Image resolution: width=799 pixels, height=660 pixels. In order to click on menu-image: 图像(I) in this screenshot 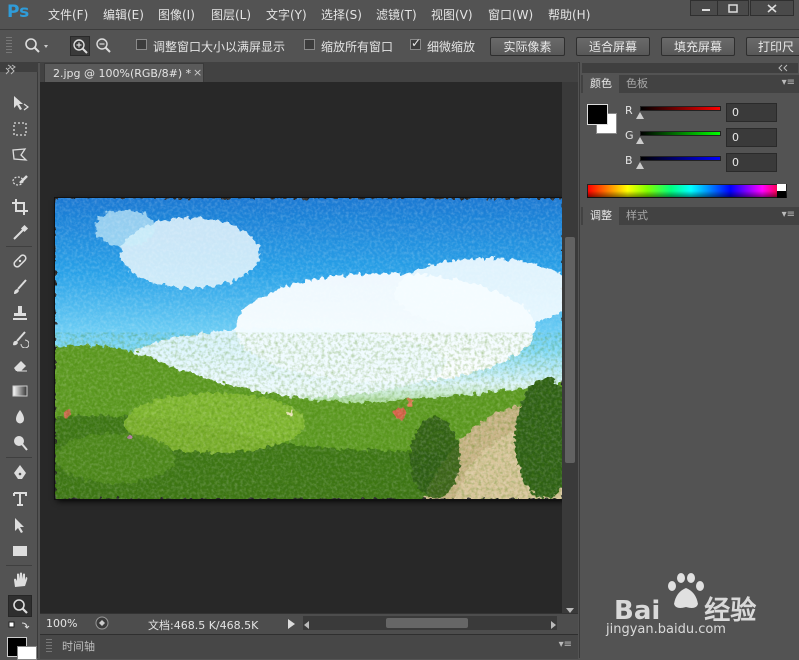, I will do `click(176, 14)`.